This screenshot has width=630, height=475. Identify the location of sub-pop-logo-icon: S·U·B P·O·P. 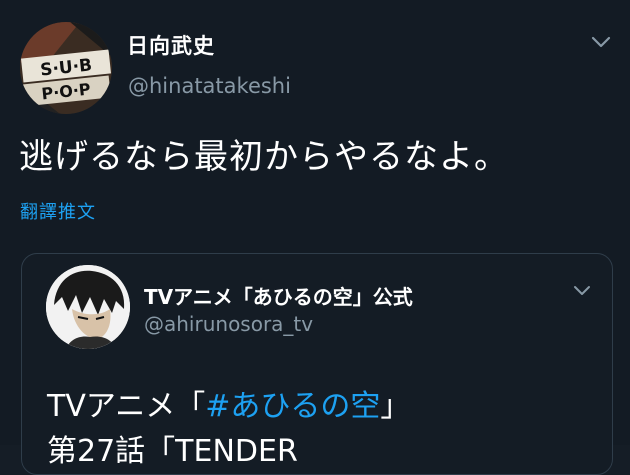
(66, 68).